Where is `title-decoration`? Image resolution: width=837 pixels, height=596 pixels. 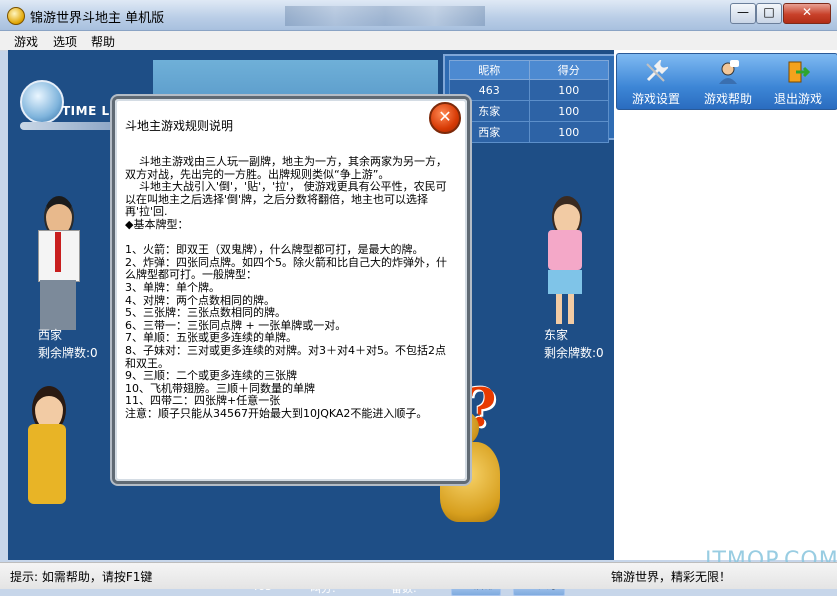
title-decoration is located at coordinates (385, 16).